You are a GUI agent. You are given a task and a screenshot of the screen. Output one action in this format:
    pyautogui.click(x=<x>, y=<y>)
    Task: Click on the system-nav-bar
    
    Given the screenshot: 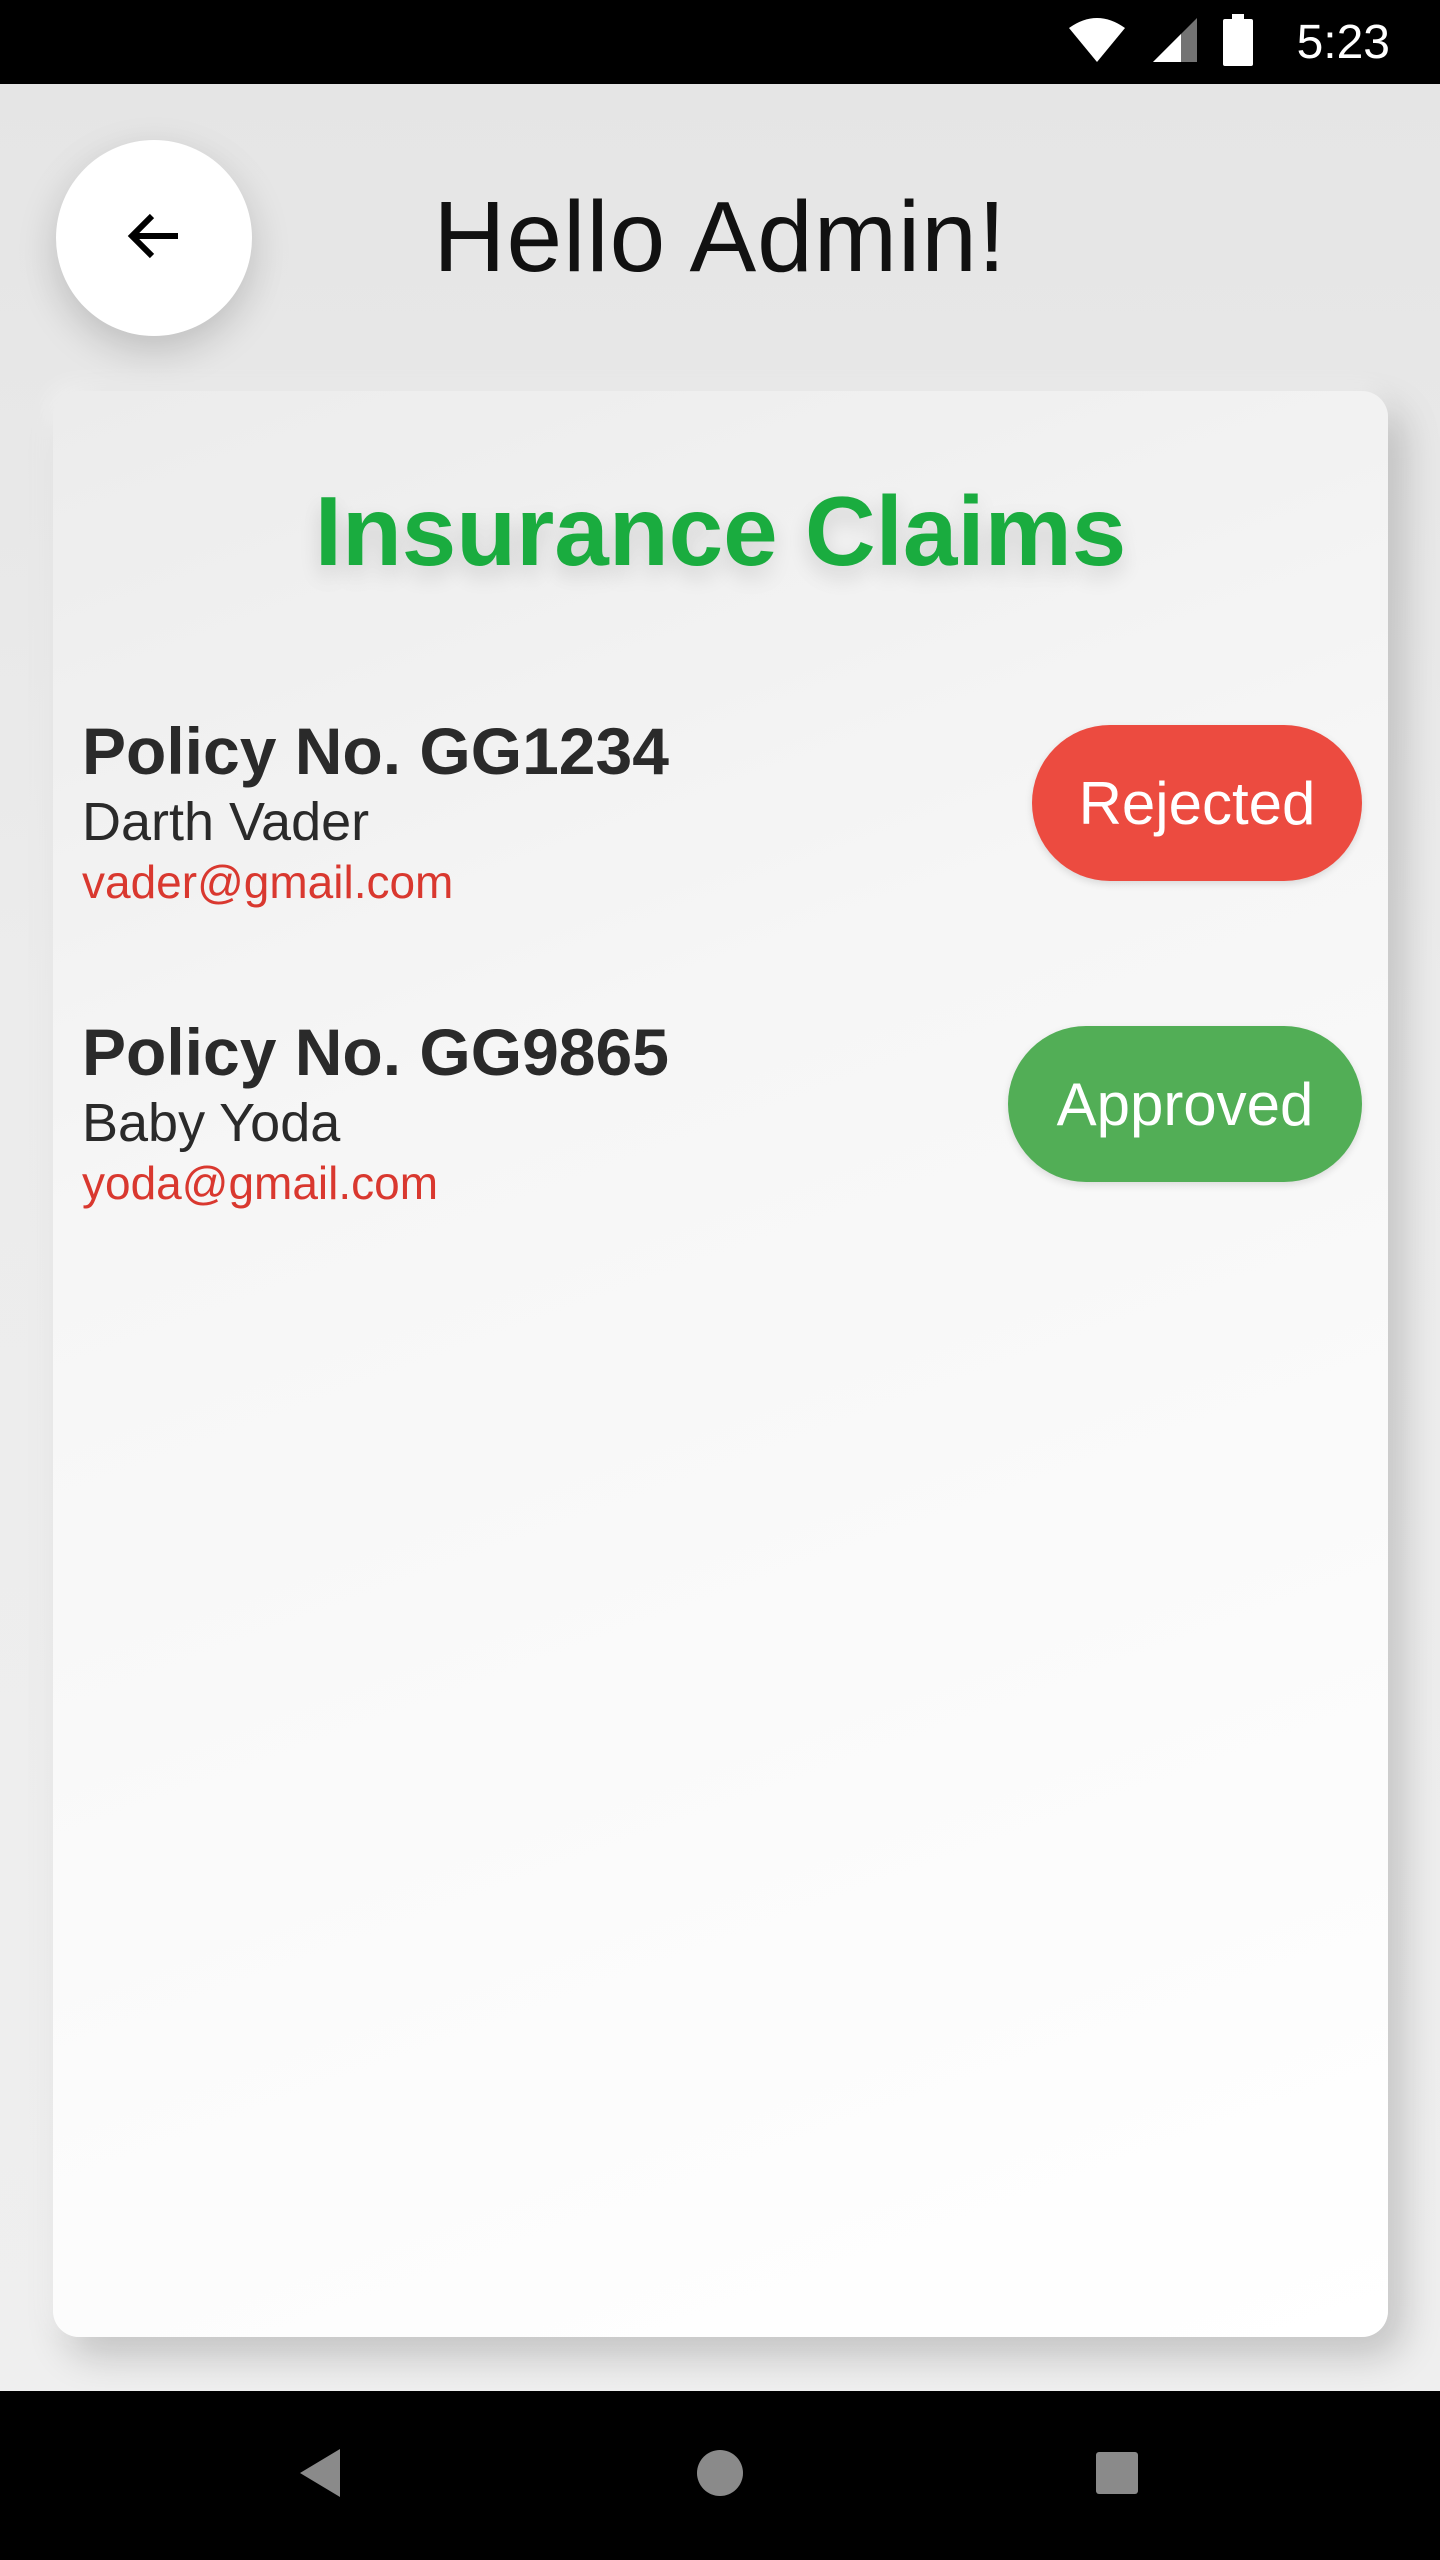 What is the action you would take?
    pyautogui.click(x=720, y=2475)
    